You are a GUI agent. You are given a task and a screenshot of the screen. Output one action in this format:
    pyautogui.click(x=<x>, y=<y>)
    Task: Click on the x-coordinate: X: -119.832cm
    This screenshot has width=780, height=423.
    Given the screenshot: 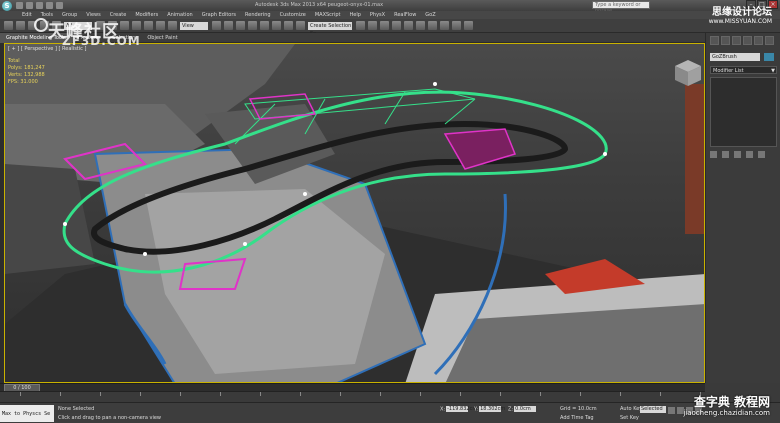 What is the action you would take?
    pyautogui.click(x=459, y=409)
    